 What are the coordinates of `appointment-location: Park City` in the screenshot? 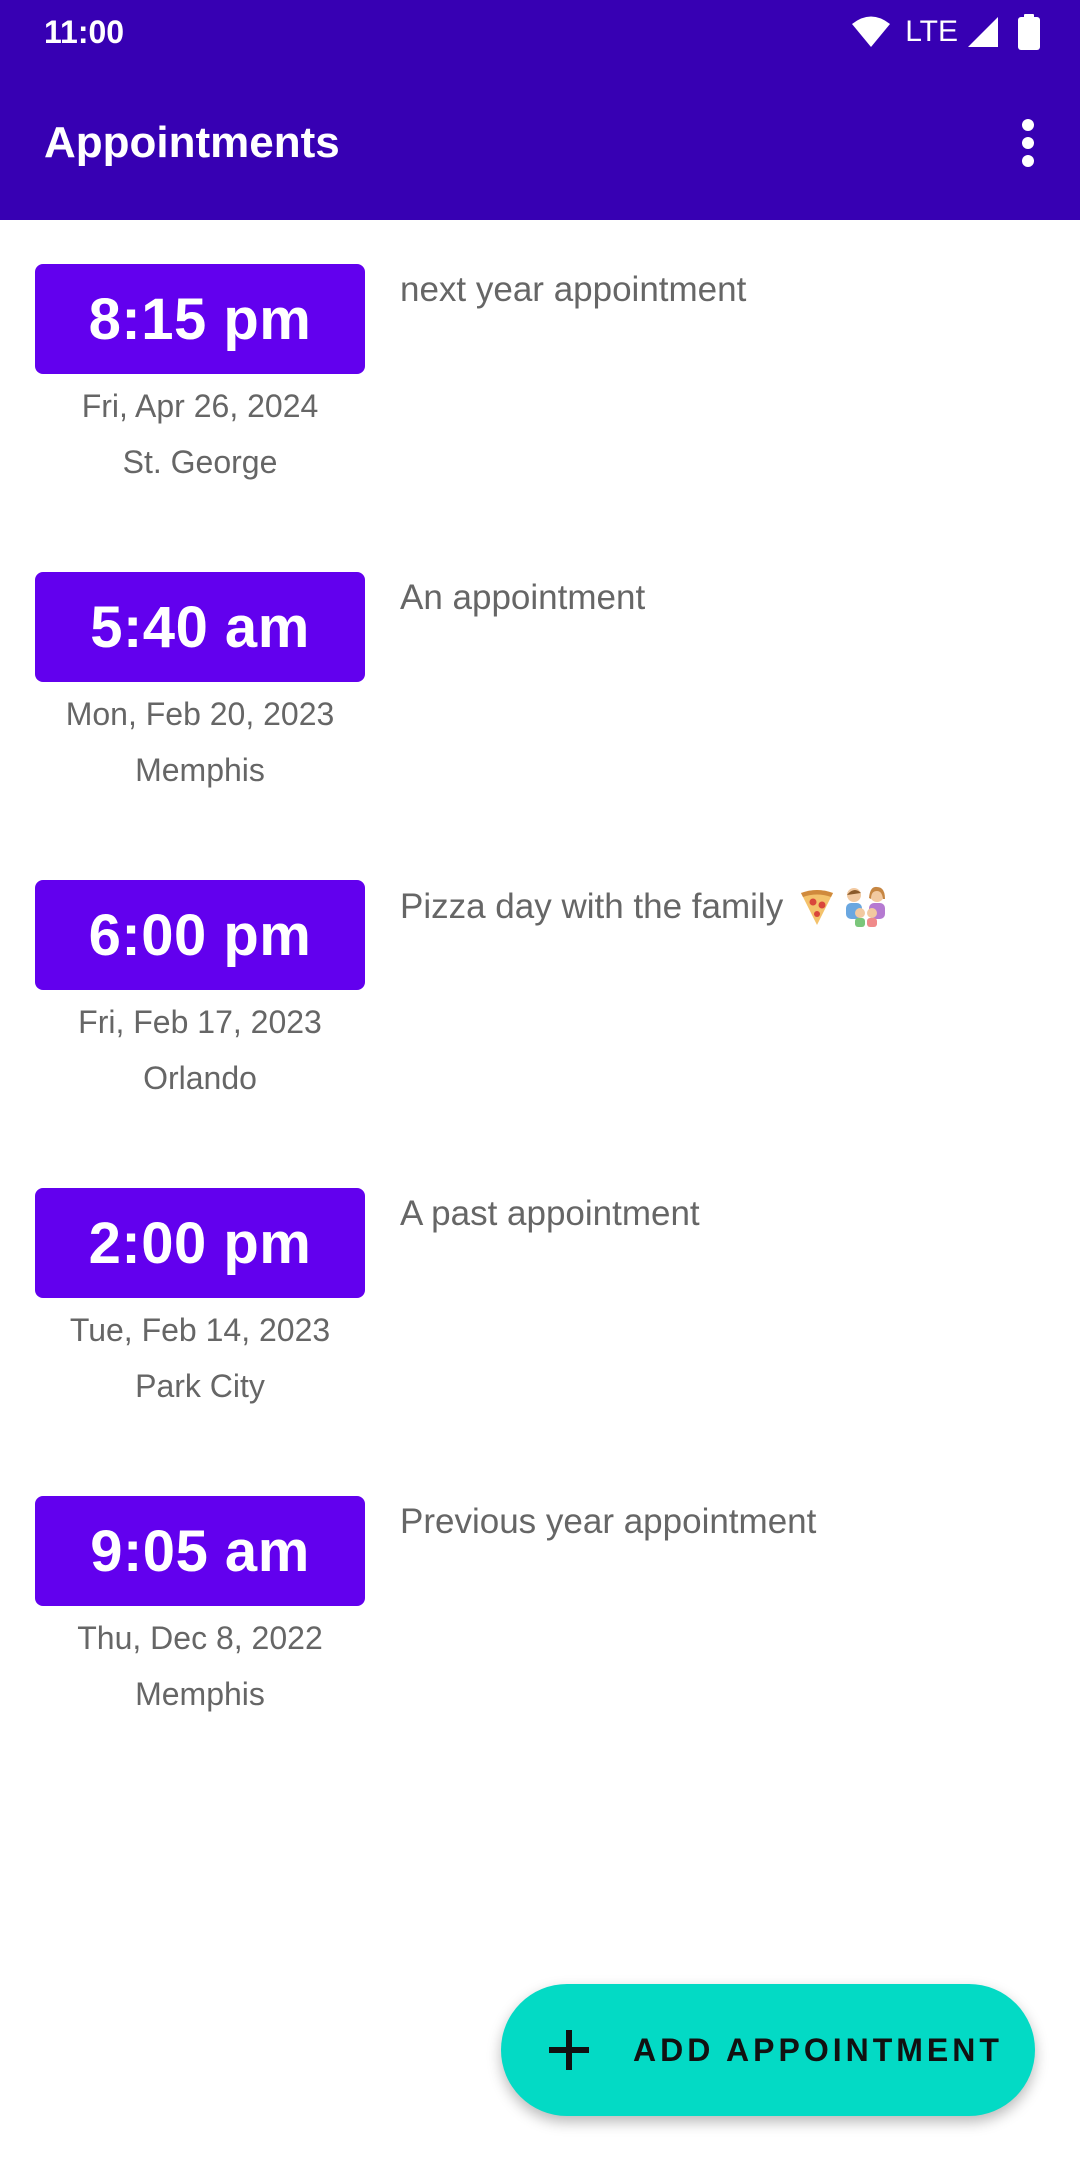 It's located at (200, 1386).